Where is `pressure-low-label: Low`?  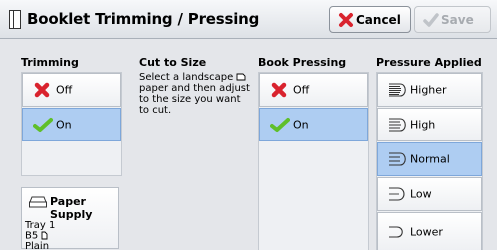
pressure-low-label: Low is located at coordinates (421, 194).